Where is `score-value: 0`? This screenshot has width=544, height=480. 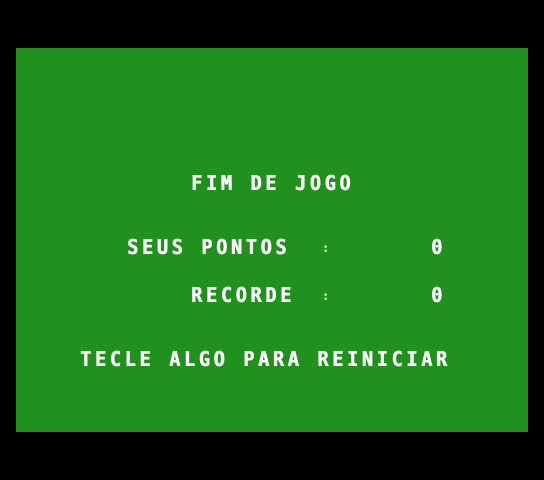 score-value: 0 is located at coordinates (438, 247).